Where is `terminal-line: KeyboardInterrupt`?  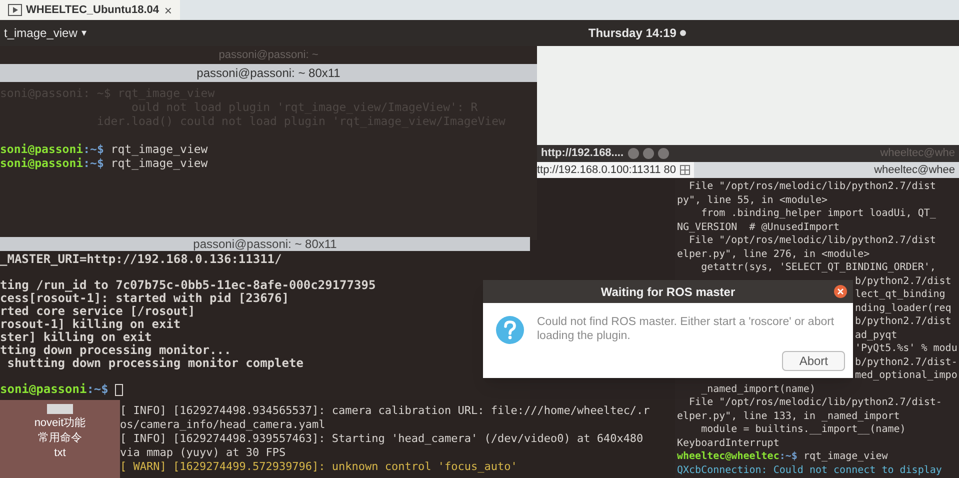 terminal-line: KeyboardInterrupt is located at coordinates (728, 443).